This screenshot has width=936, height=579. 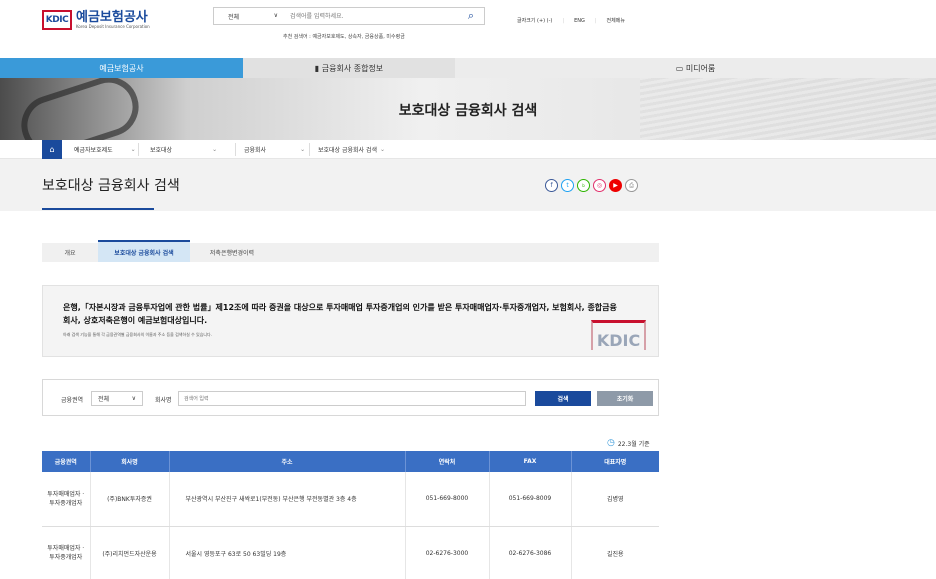 I want to click on recommended-keywords: 추천 검색어 : 예금자보호제도, 상속자, 금융상품, 미수령금, so click(x=344, y=37).